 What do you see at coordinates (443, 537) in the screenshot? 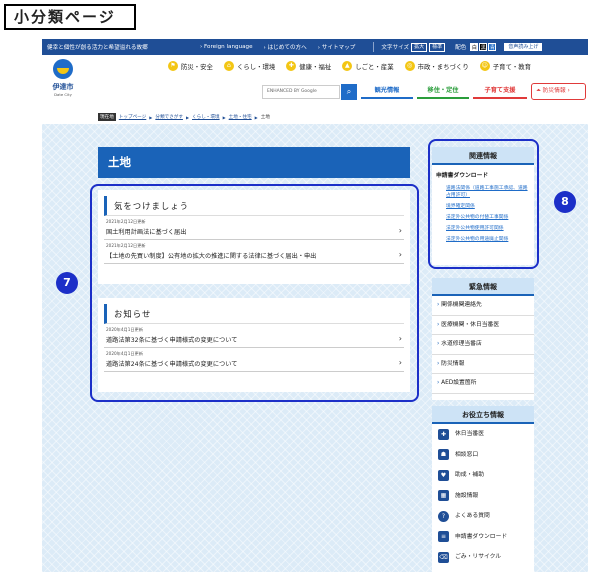
I see `document-icon: ≡` at bounding box center [443, 537].